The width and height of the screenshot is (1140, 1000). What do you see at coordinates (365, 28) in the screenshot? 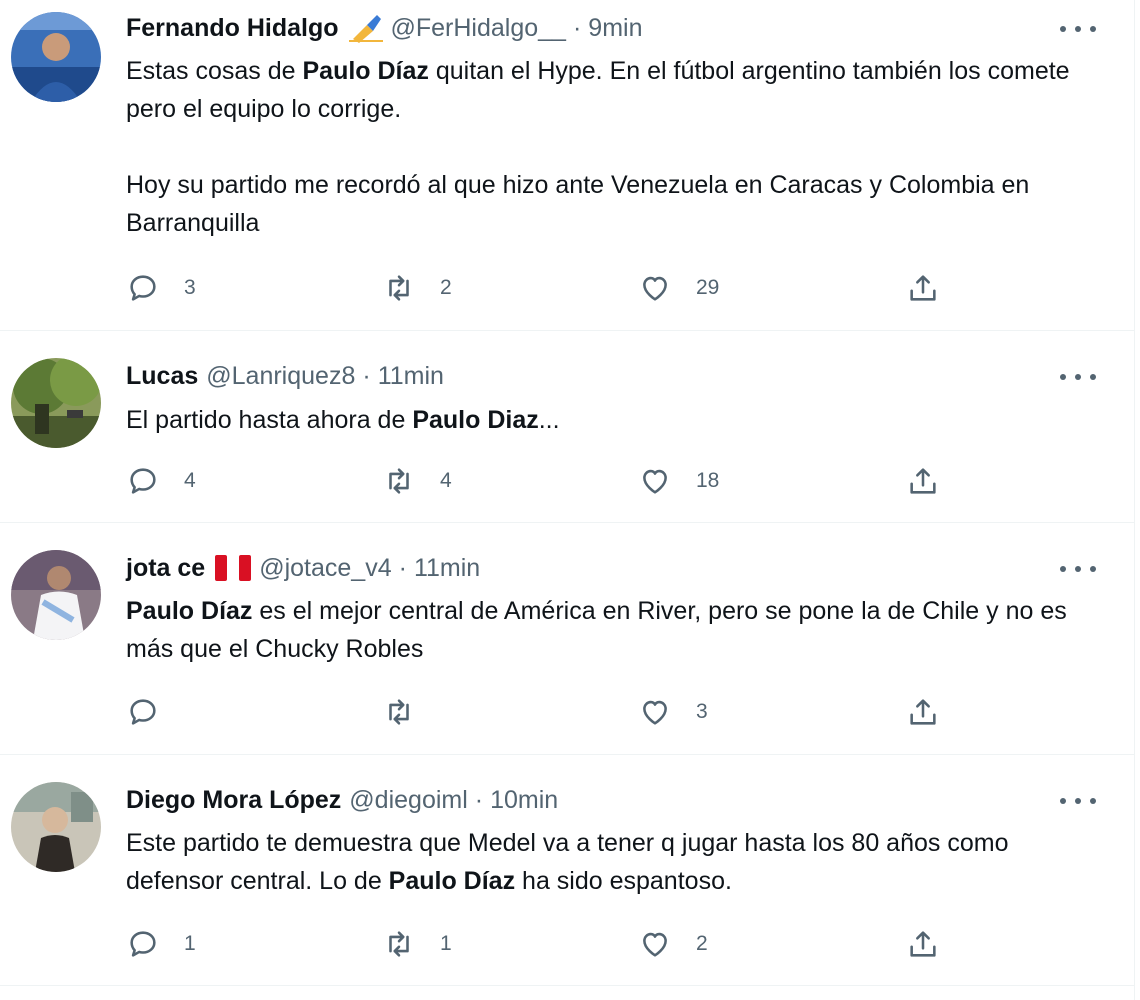
I see `writing-hand-emoji-icon` at bounding box center [365, 28].